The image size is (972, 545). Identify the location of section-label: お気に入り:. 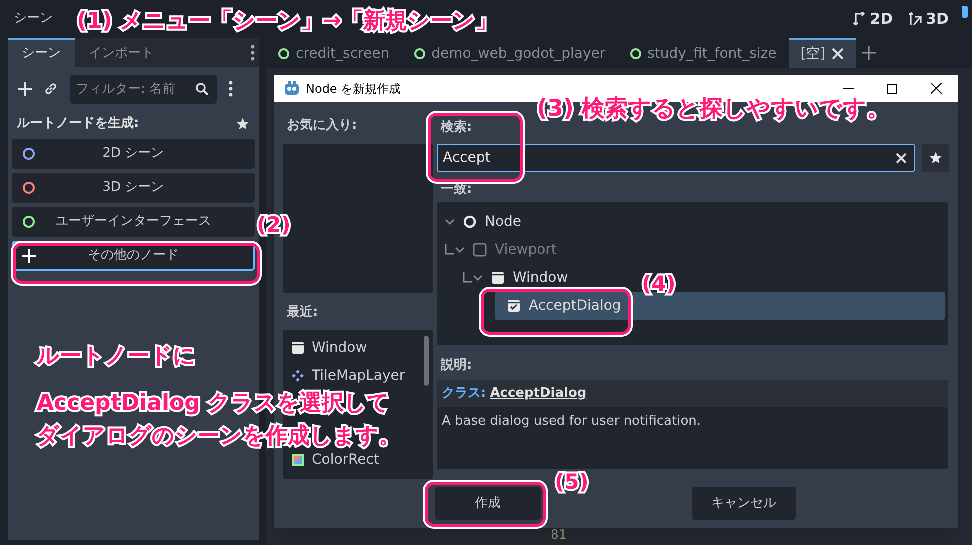
(322, 125).